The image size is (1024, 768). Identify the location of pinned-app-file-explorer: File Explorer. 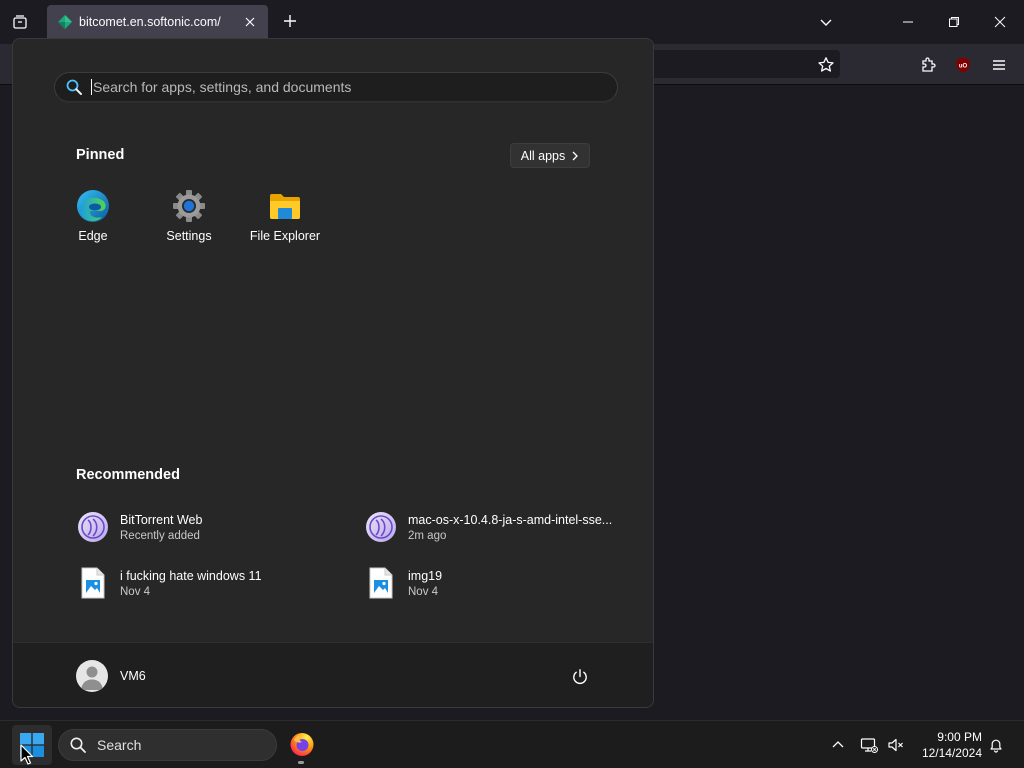
(285, 219).